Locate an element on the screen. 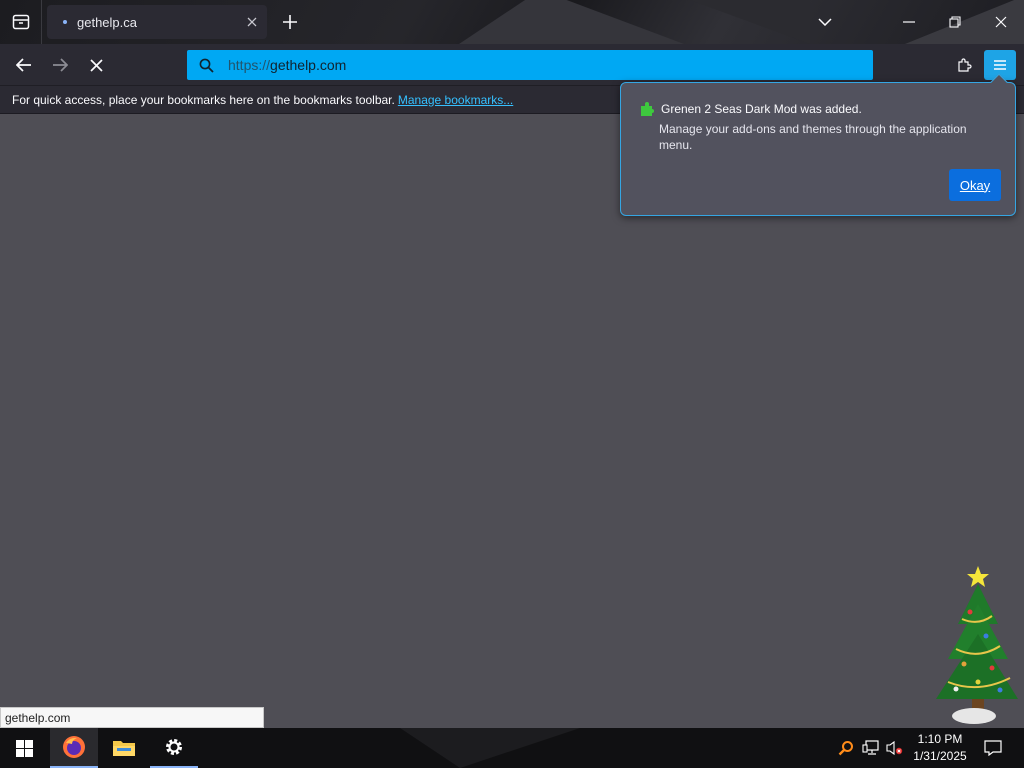 Image resolution: width=1024 pixels, height=768 pixels. url-text: https://gethelp.com is located at coordinates (287, 65).